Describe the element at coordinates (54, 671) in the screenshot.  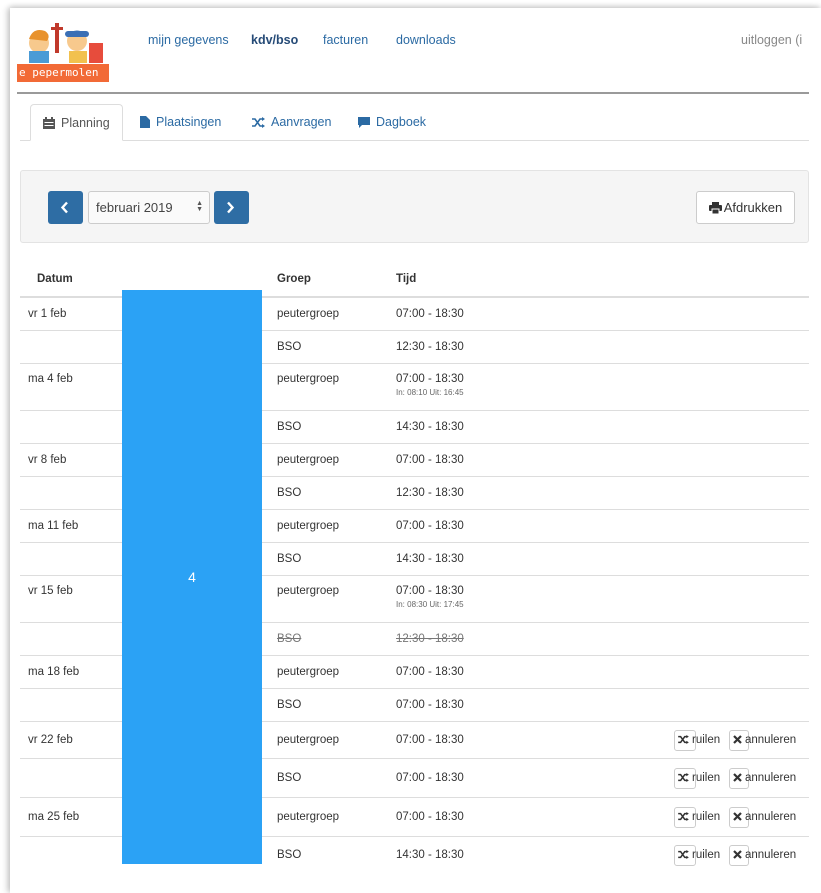
I see `cell-datum: ma 18 feb` at that location.